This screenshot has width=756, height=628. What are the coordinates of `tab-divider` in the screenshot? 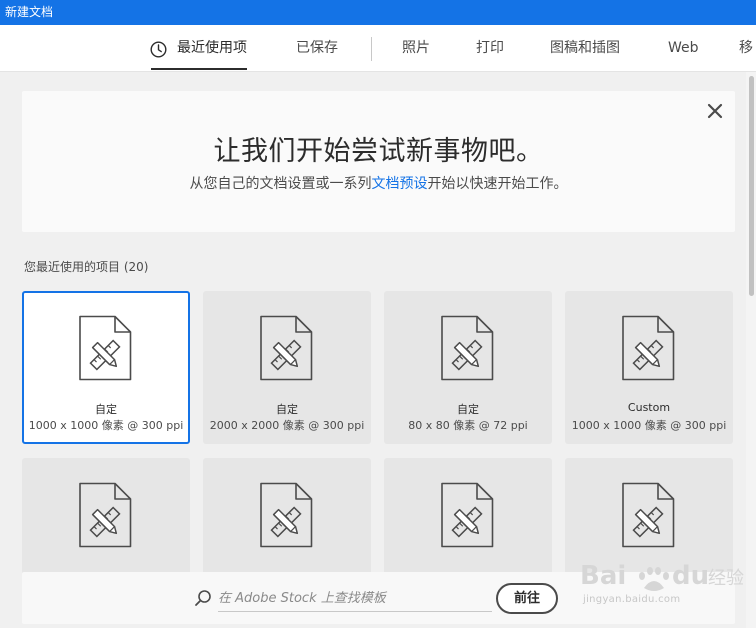 It's located at (371, 49).